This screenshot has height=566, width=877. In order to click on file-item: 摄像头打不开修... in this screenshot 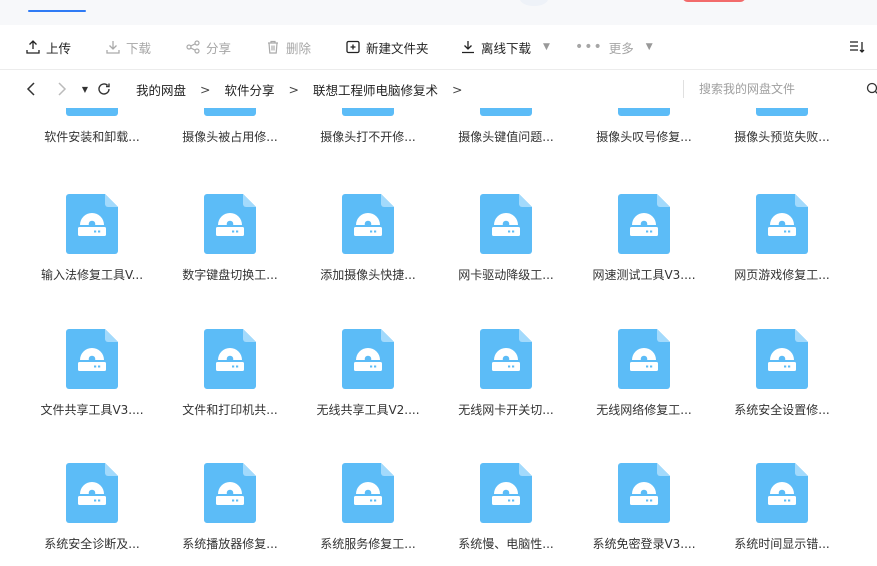, I will do `click(368, 147)`.